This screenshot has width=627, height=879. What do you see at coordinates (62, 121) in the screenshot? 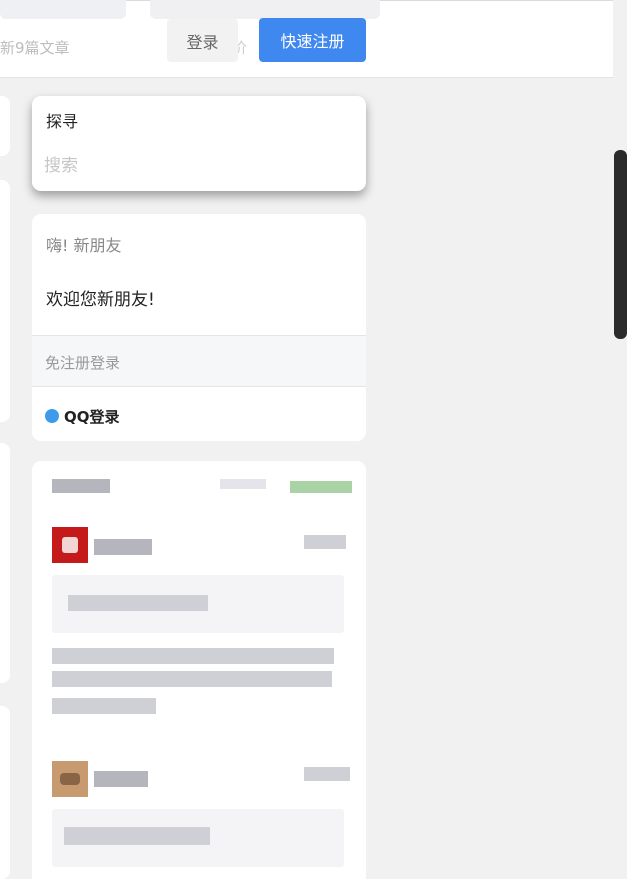
I see `search-widget-title: 探寻` at bounding box center [62, 121].